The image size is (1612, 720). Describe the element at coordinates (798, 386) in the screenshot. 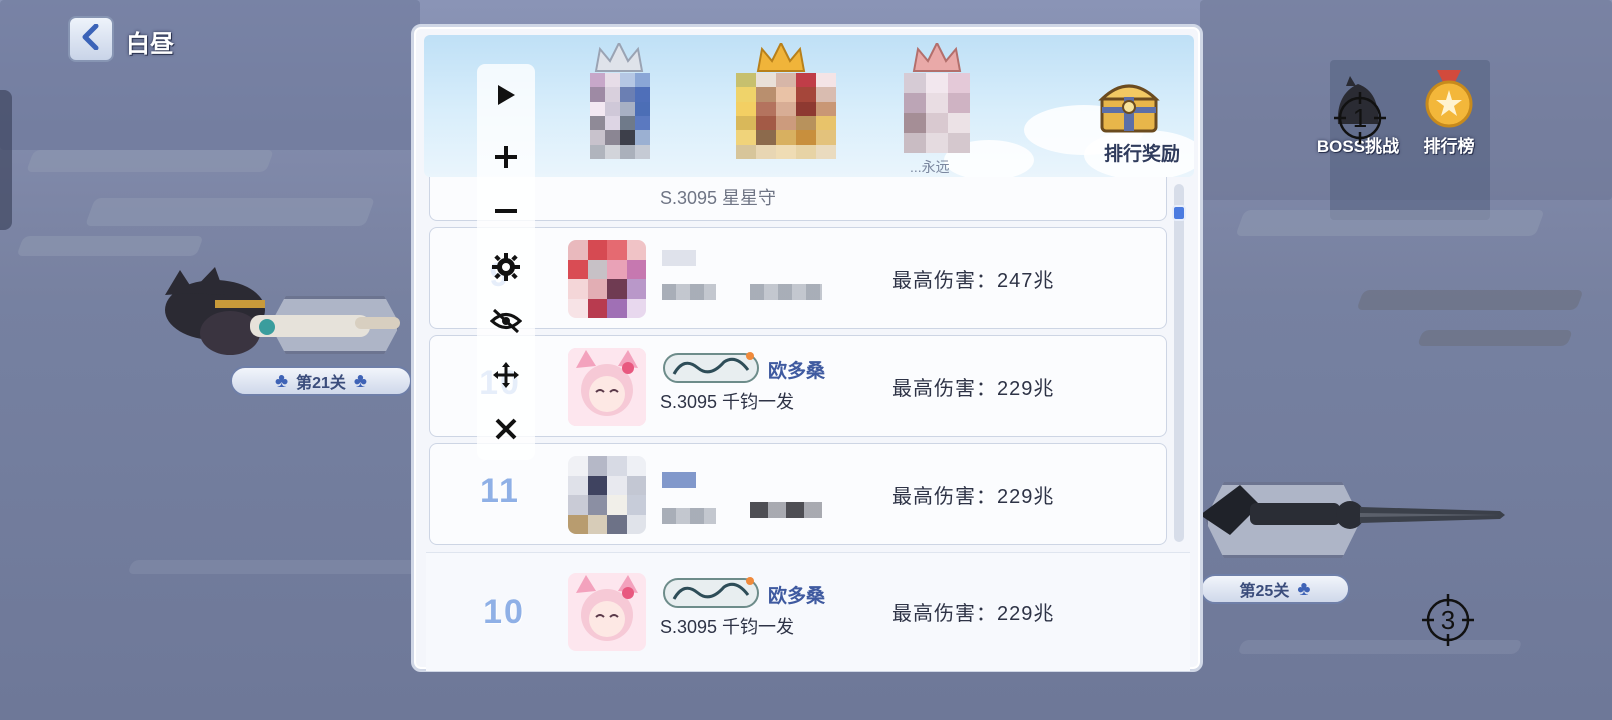

I see `table-row: 10 欧多桑 S.3095` at that location.